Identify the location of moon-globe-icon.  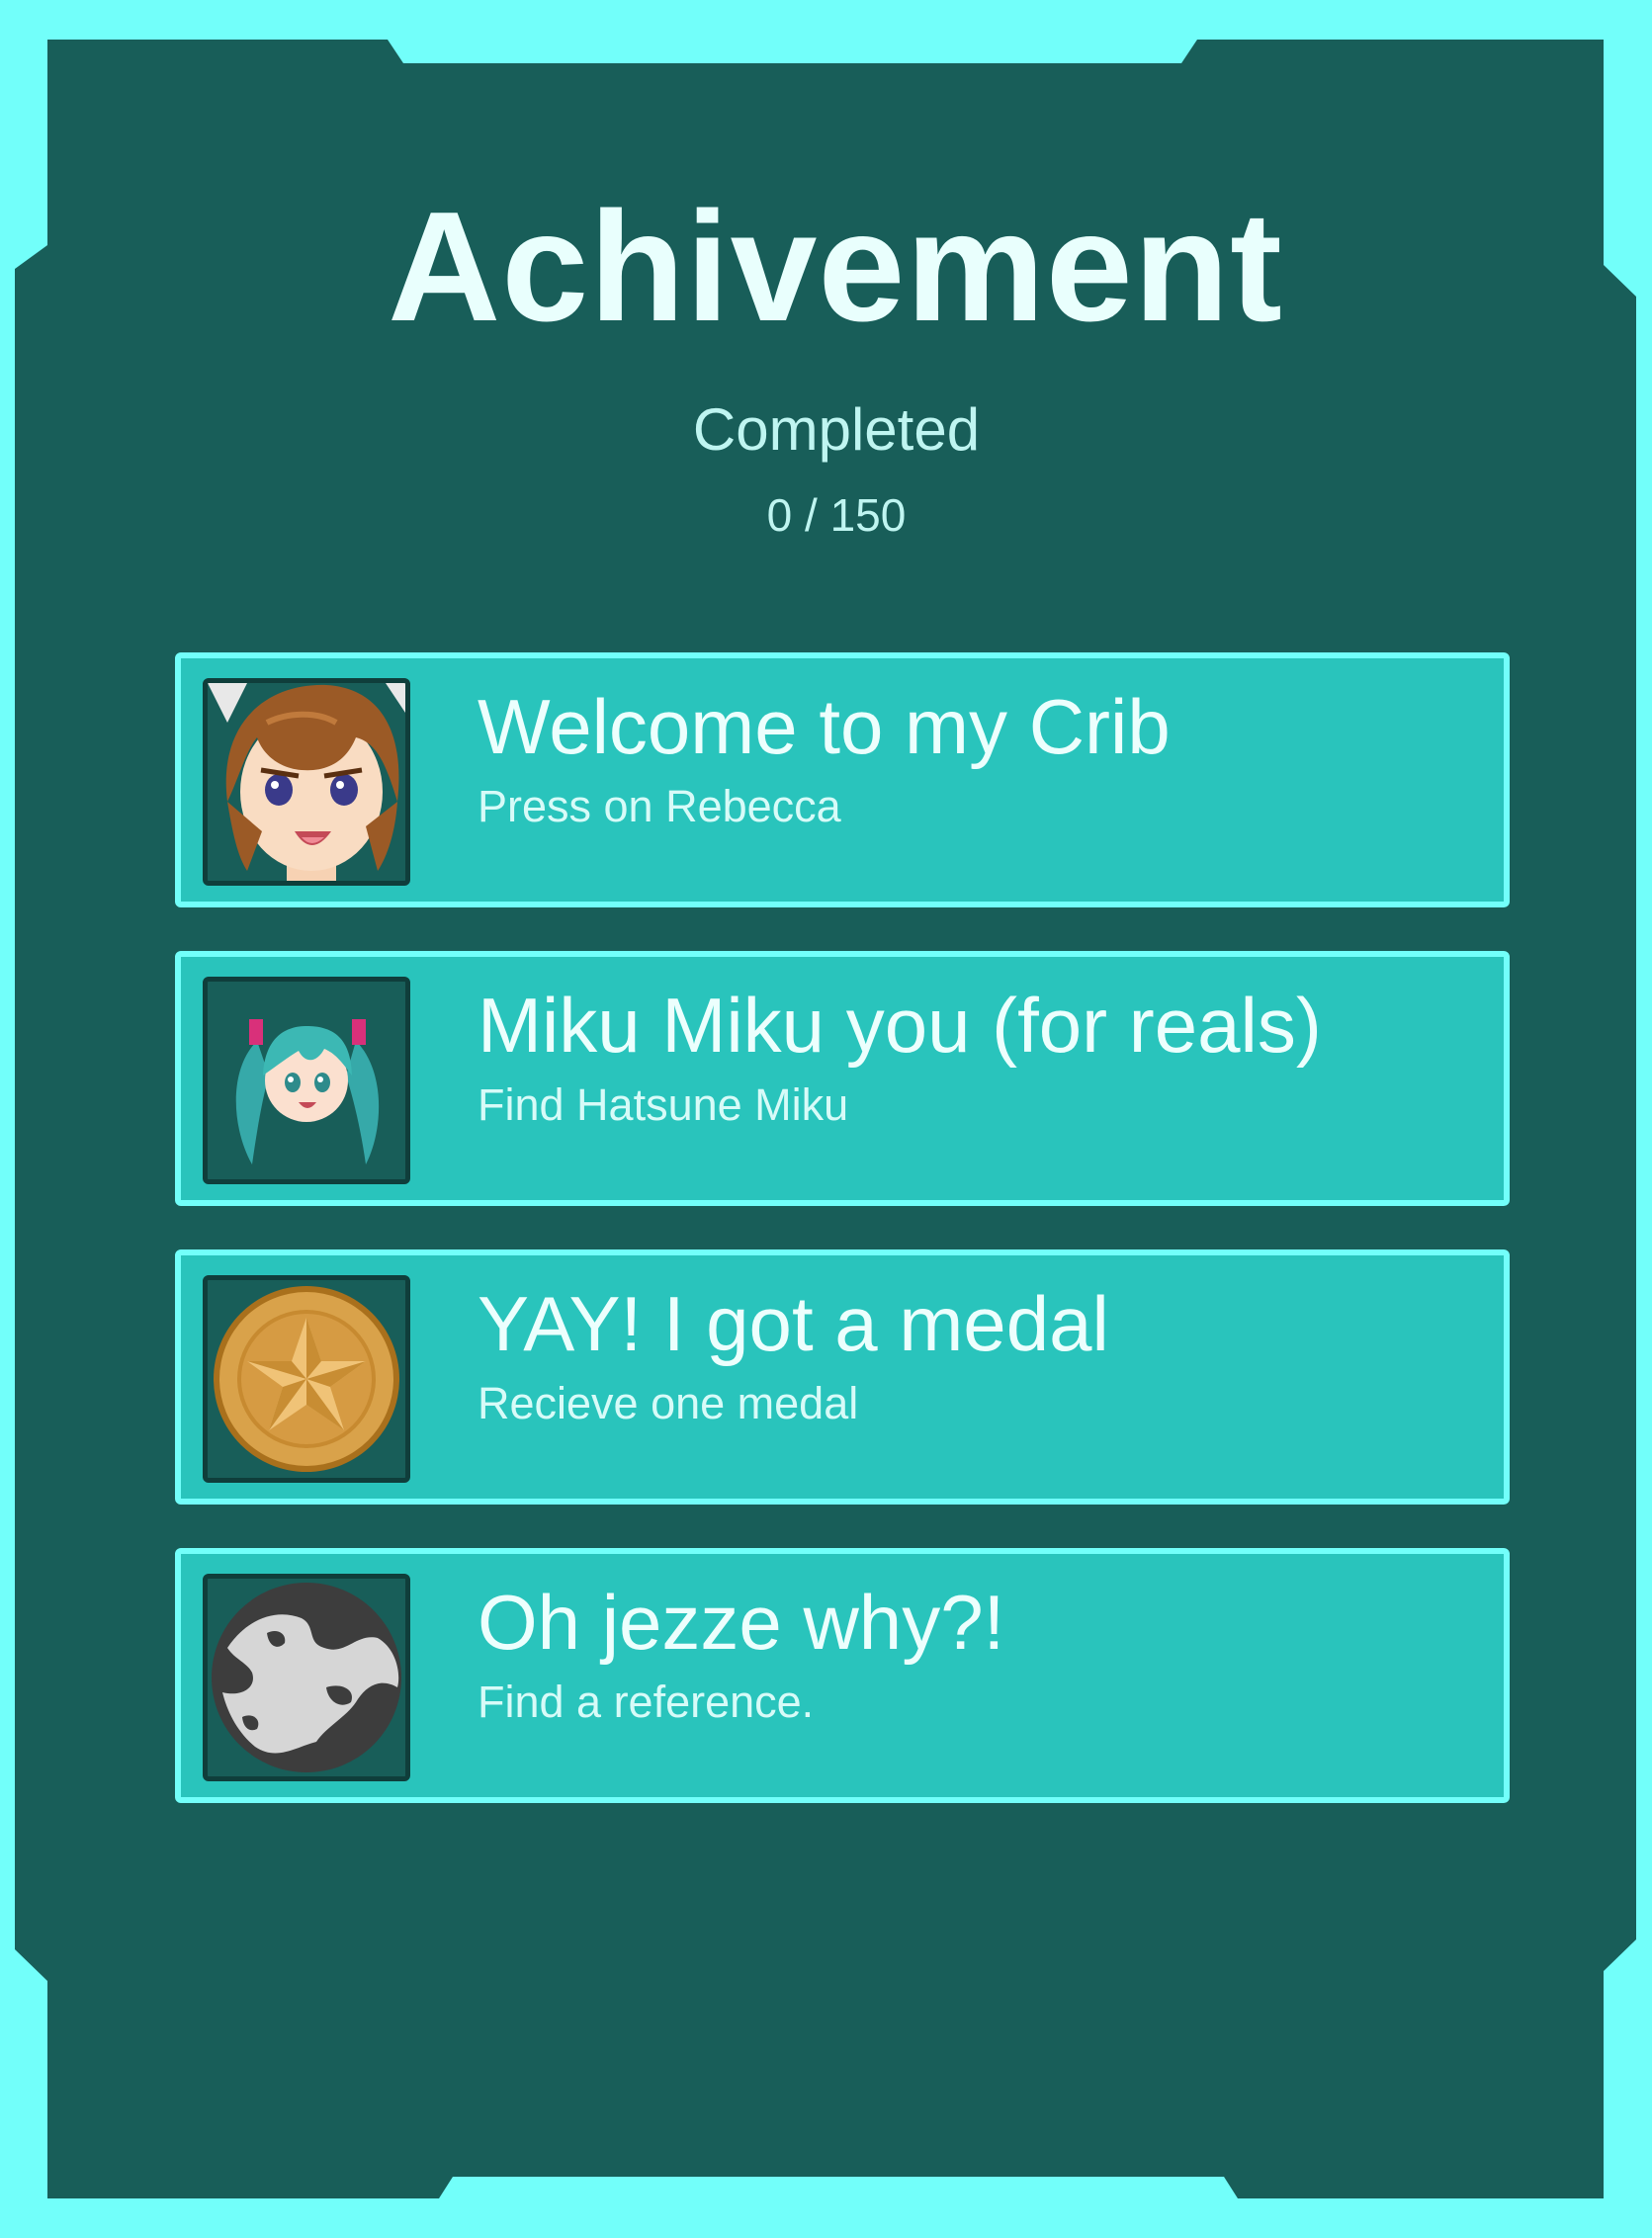
(307, 1677).